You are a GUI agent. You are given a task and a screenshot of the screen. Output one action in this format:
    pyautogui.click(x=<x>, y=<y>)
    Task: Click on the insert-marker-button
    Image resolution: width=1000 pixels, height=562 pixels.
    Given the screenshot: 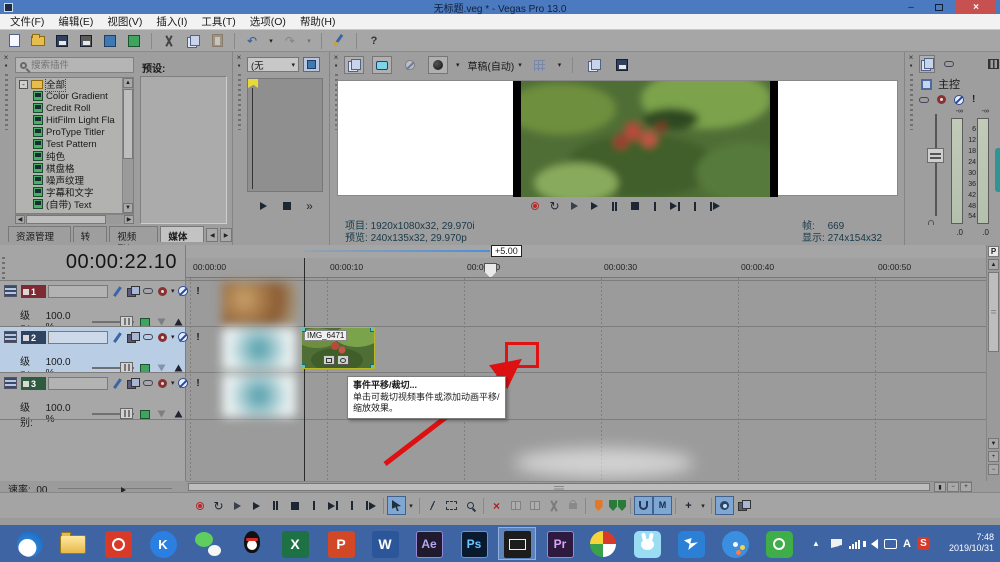 What is the action you would take?
    pyautogui.click(x=598, y=505)
    